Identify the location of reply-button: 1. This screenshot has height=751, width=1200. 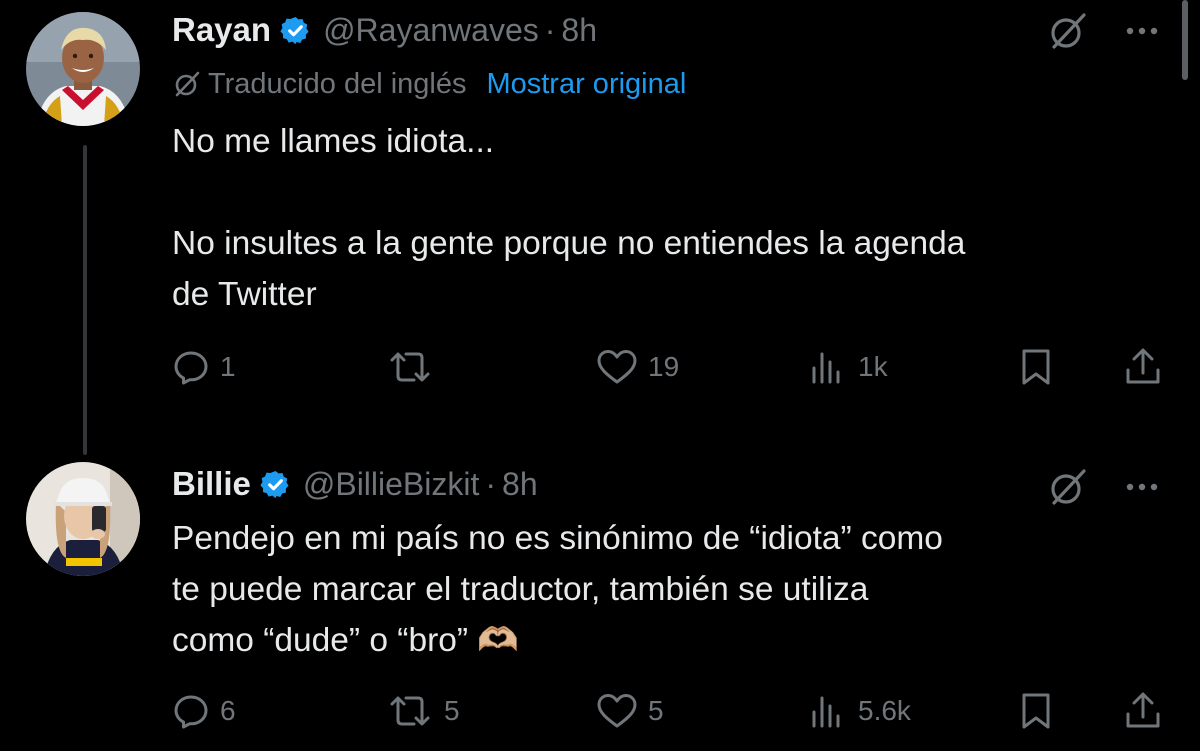
(204, 367).